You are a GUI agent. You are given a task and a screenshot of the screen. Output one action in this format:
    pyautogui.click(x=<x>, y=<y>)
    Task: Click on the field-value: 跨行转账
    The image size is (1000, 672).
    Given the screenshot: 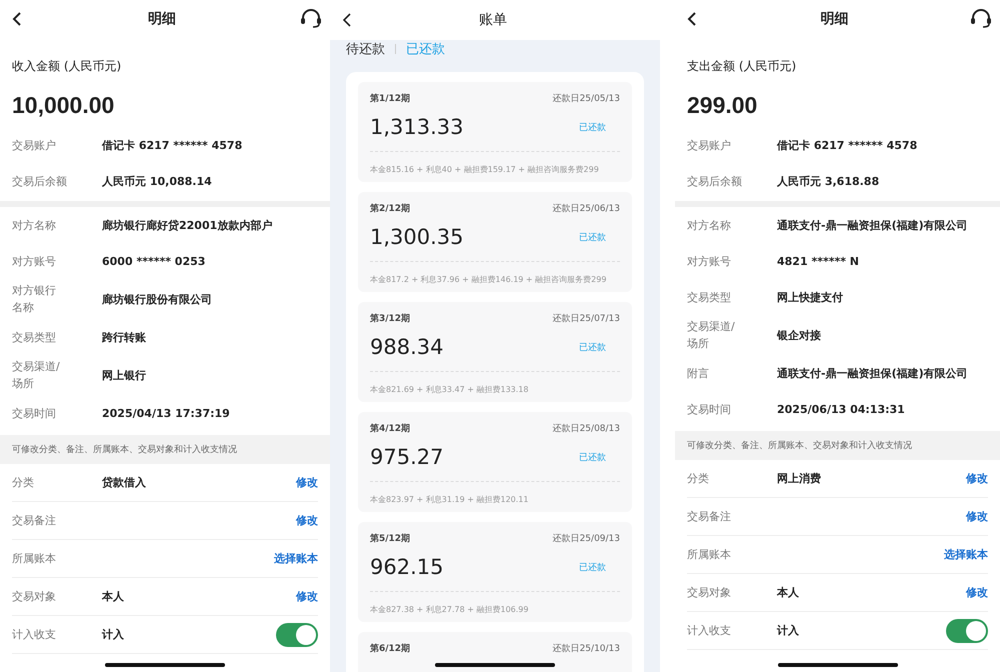 What is the action you would take?
    pyautogui.click(x=124, y=337)
    